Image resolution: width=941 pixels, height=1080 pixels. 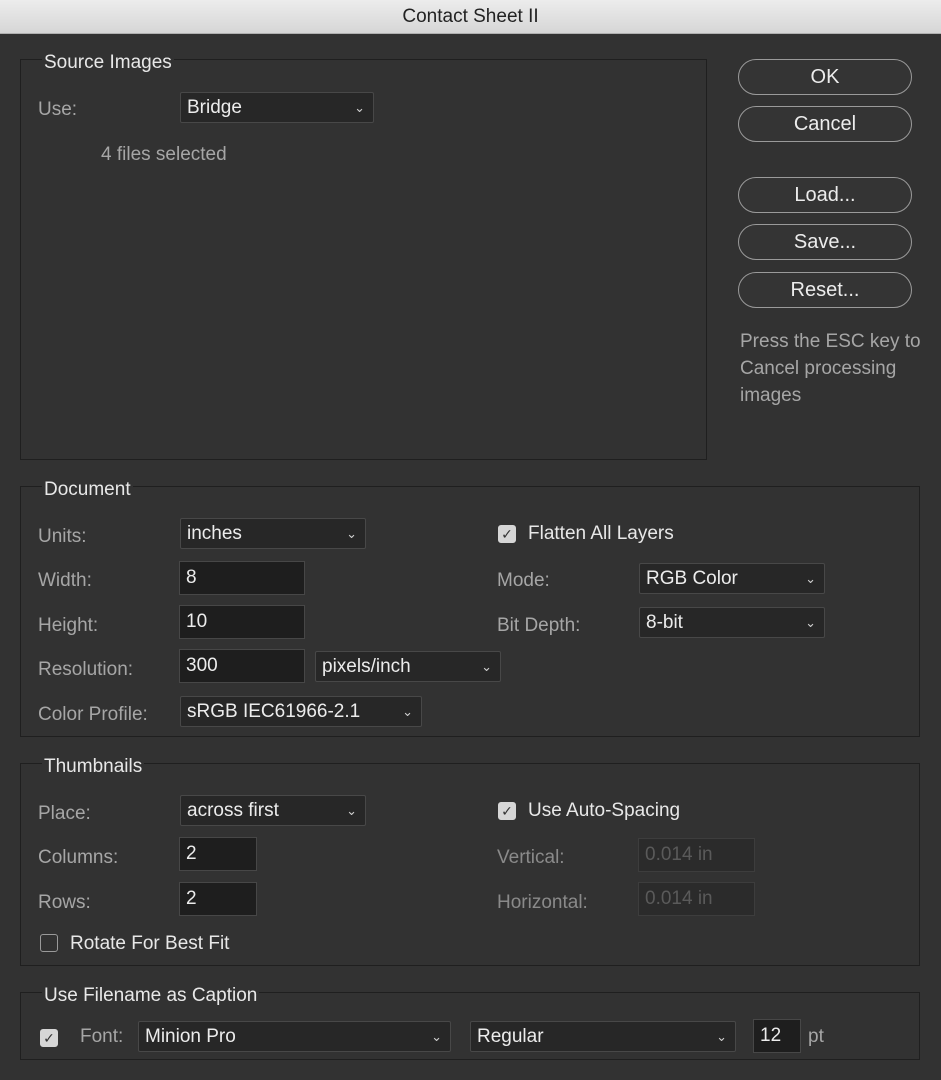 I want to click on flatten-label: Flatten All Layers, so click(x=601, y=533).